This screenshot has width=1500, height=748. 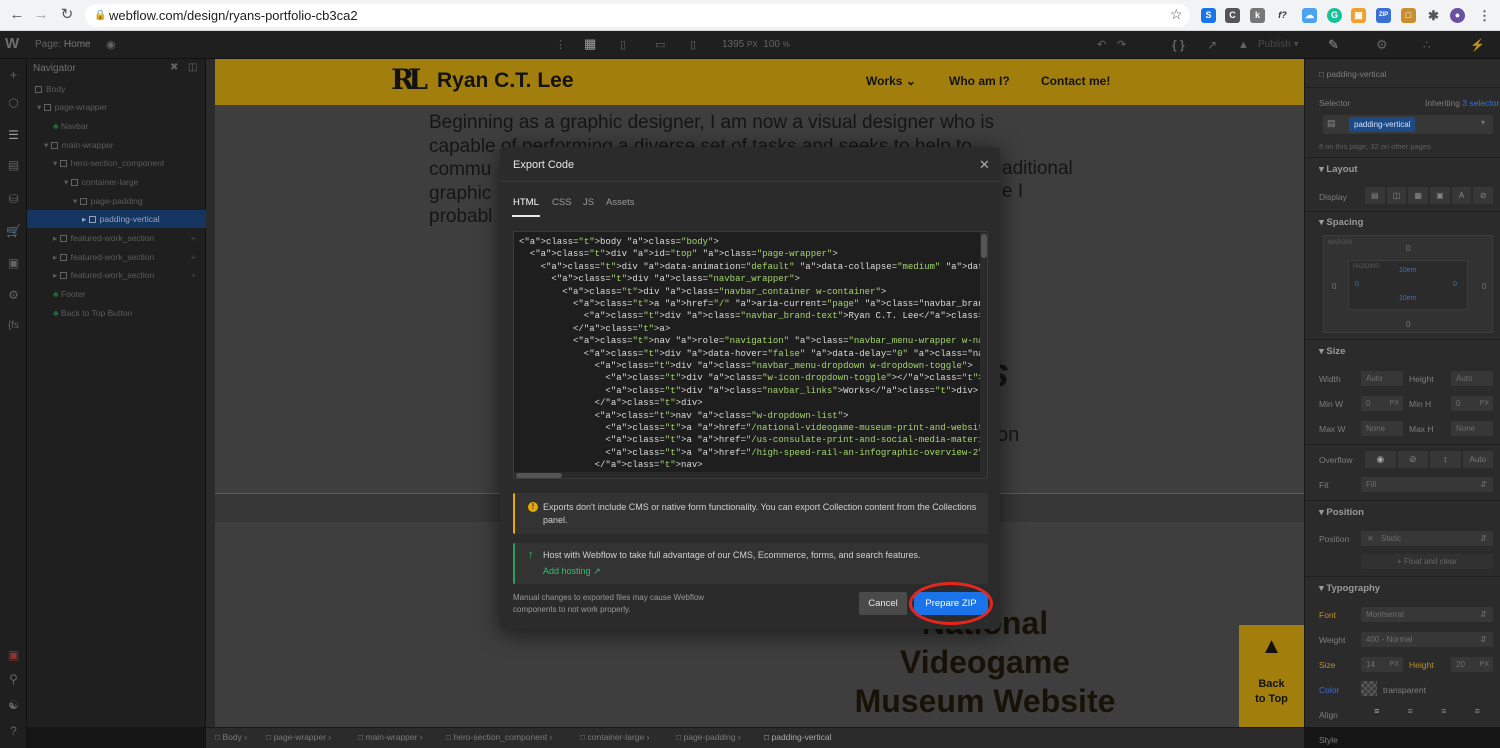 I want to click on margin-left-value: 0, so click(x=1334, y=286).